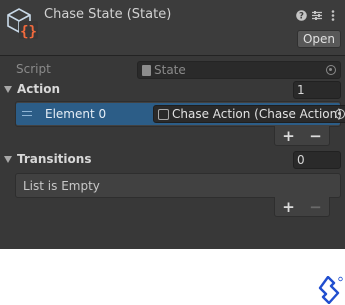 Image resolution: width=345 pixels, height=305 pixels. What do you see at coordinates (61, 186) in the screenshot?
I see `empty-list-text: List is Empty` at bounding box center [61, 186].